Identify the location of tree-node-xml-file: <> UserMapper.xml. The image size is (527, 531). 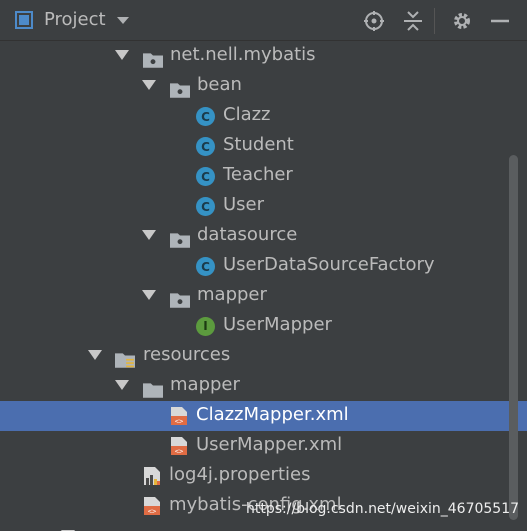
(263, 446).